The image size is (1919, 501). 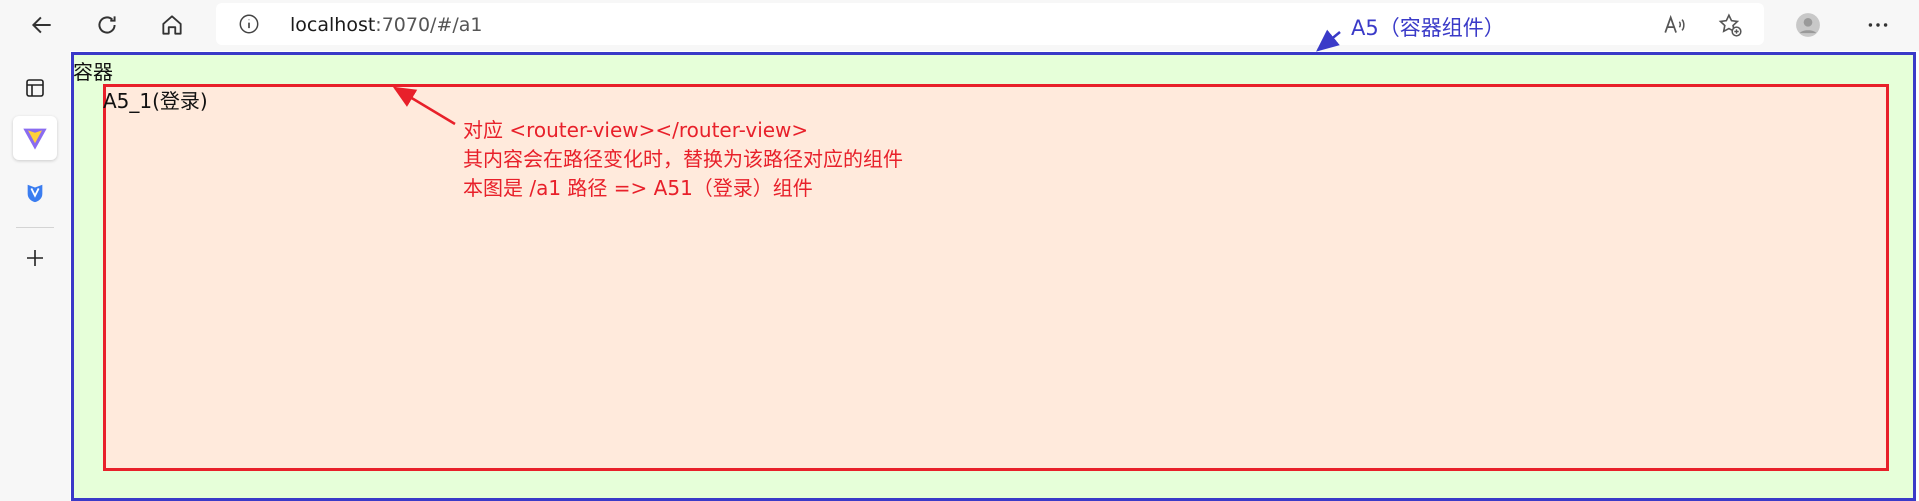 I want to click on vue-devtools-icon, so click(x=35, y=193).